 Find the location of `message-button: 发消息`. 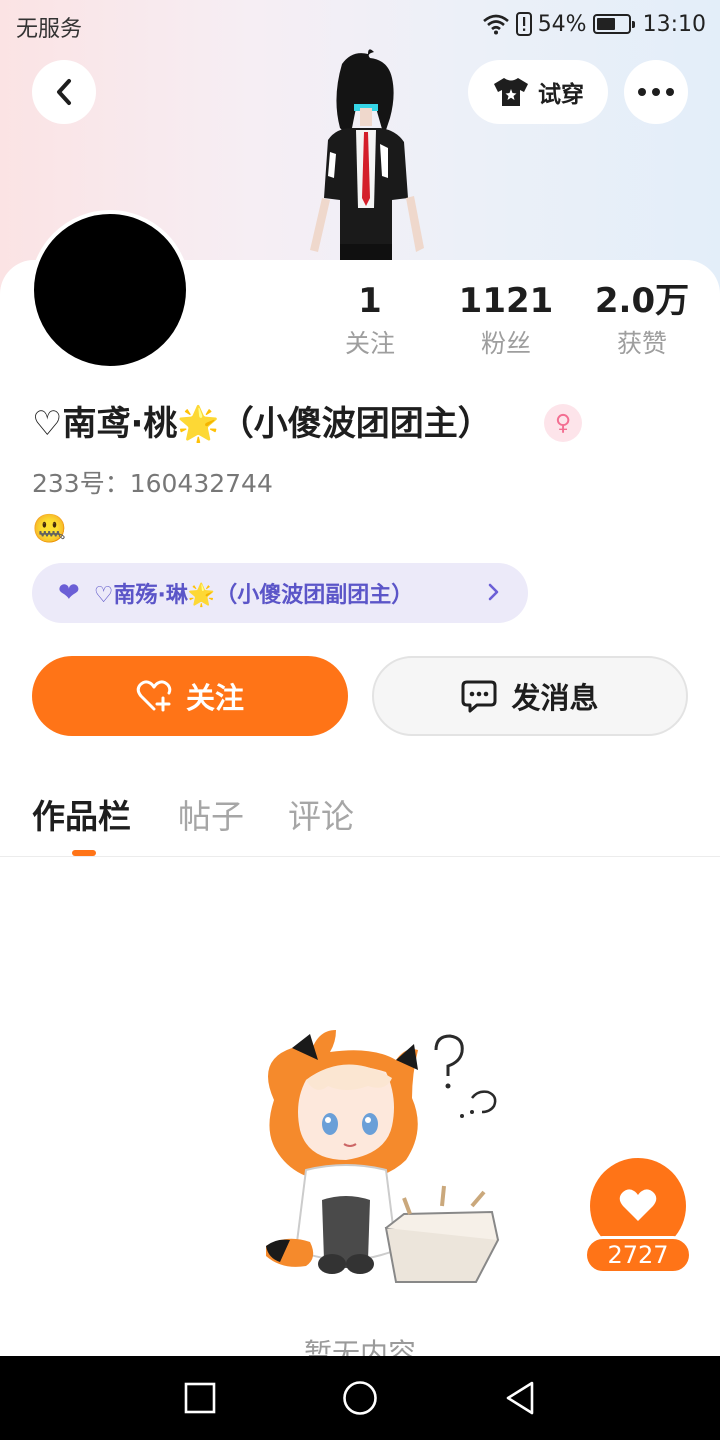

message-button: 发消息 is located at coordinates (530, 696).